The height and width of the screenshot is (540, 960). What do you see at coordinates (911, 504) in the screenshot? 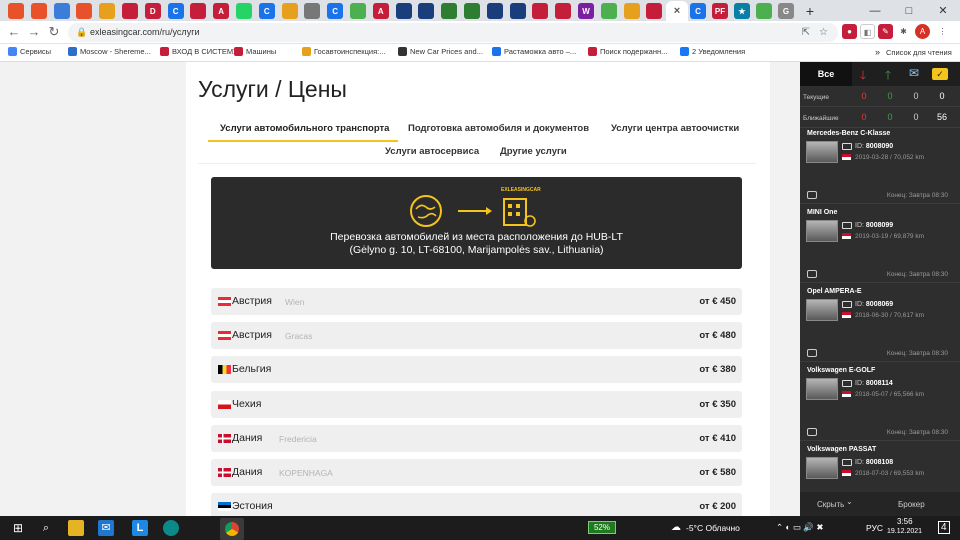
I see `broker-button: Брокер` at bounding box center [911, 504].